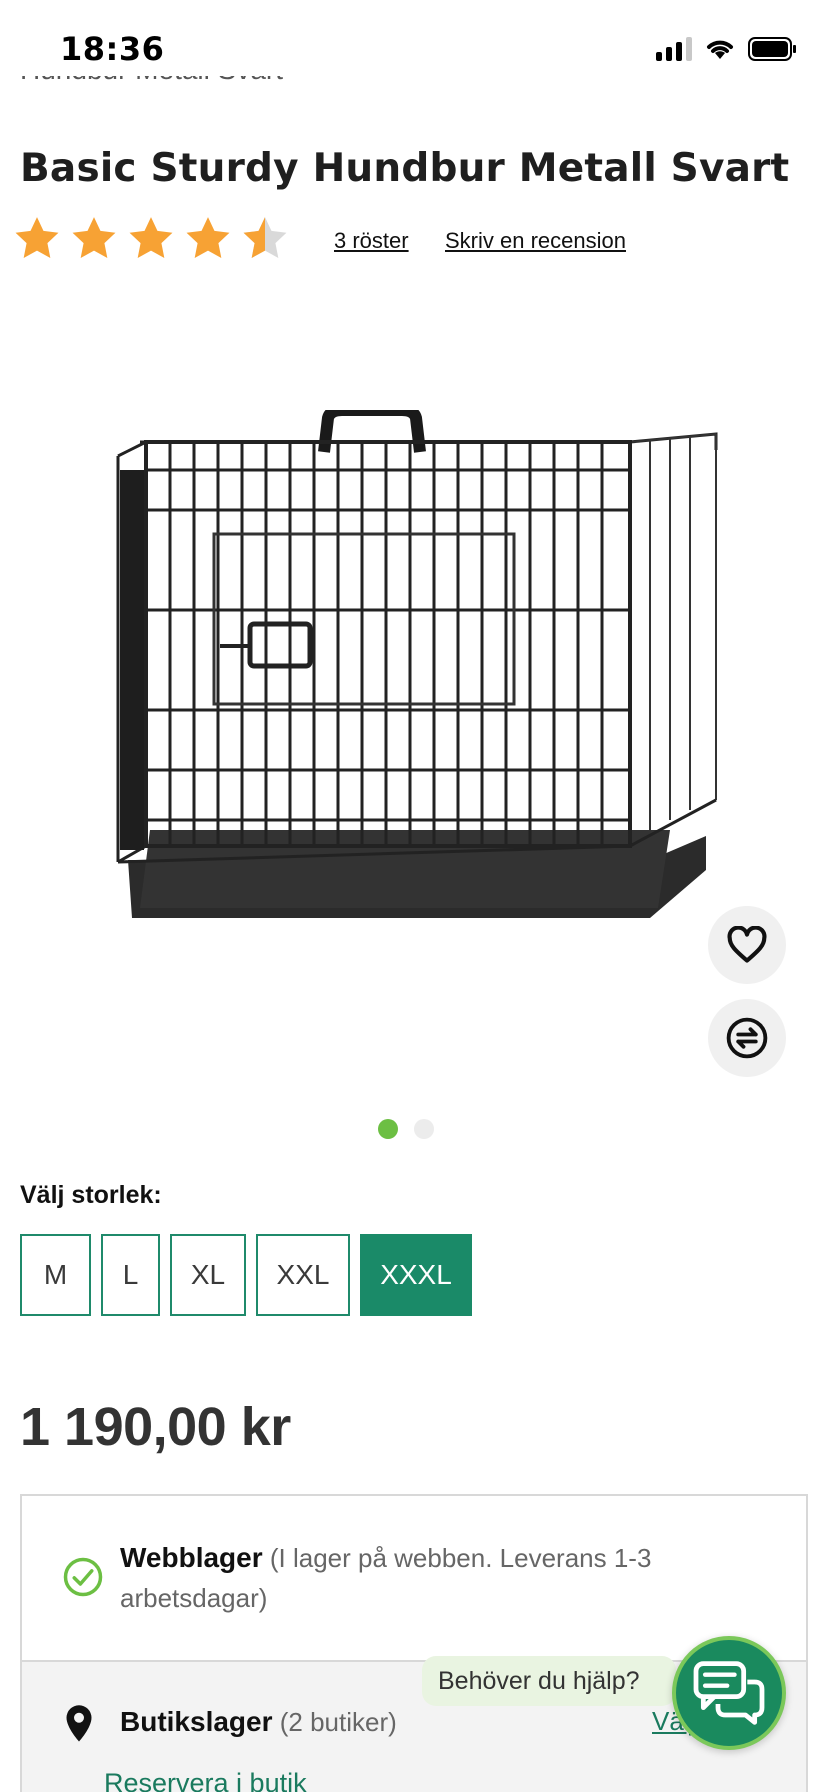 The image size is (828, 1792). Describe the element at coordinates (549, 1681) in the screenshot. I see `help-bubble: Behöver du hjälp?` at that location.